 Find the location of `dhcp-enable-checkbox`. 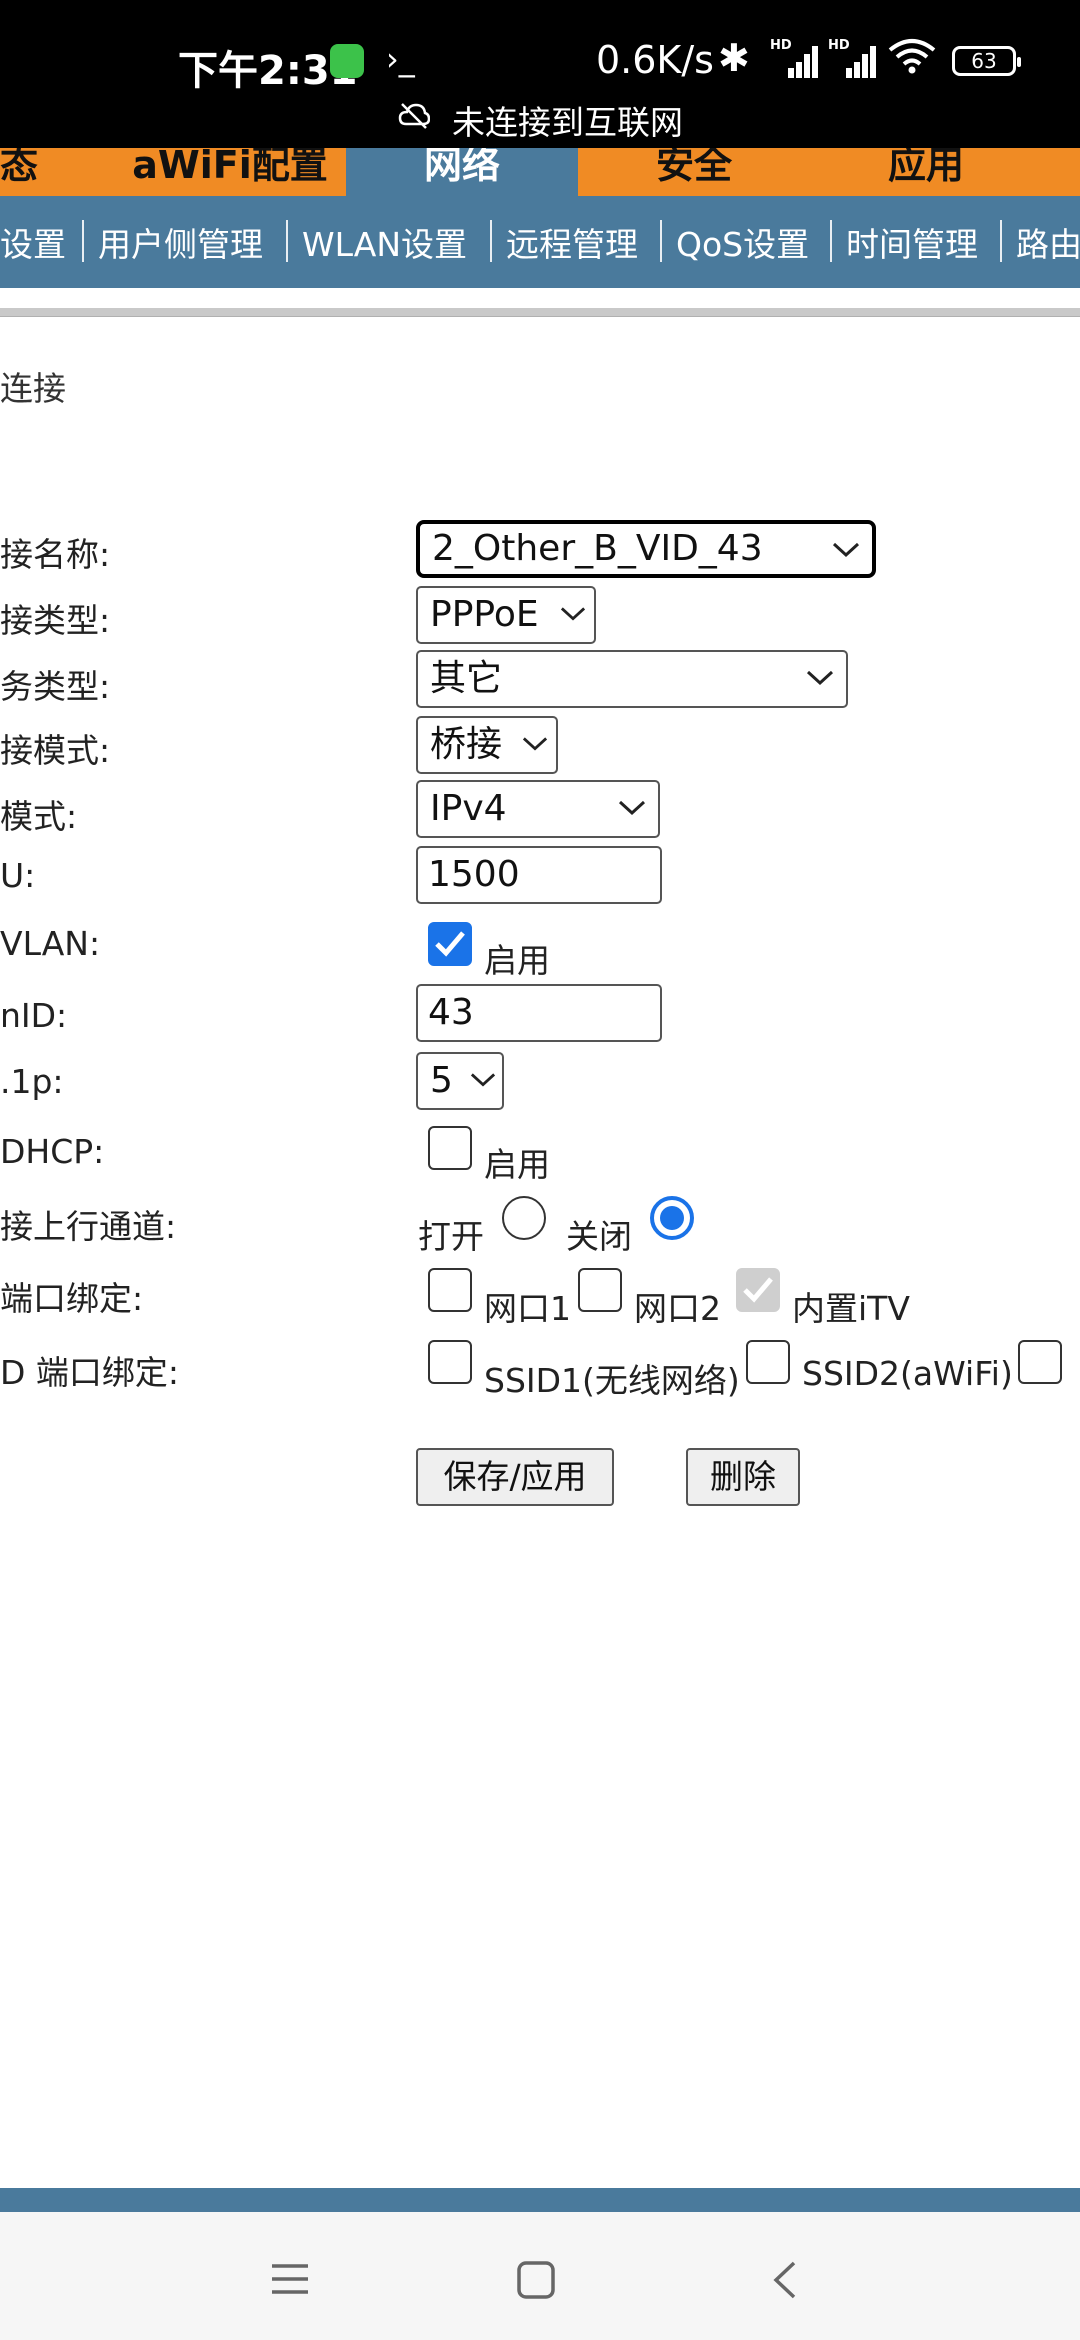

dhcp-enable-checkbox is located at coordinates (450, 1148).